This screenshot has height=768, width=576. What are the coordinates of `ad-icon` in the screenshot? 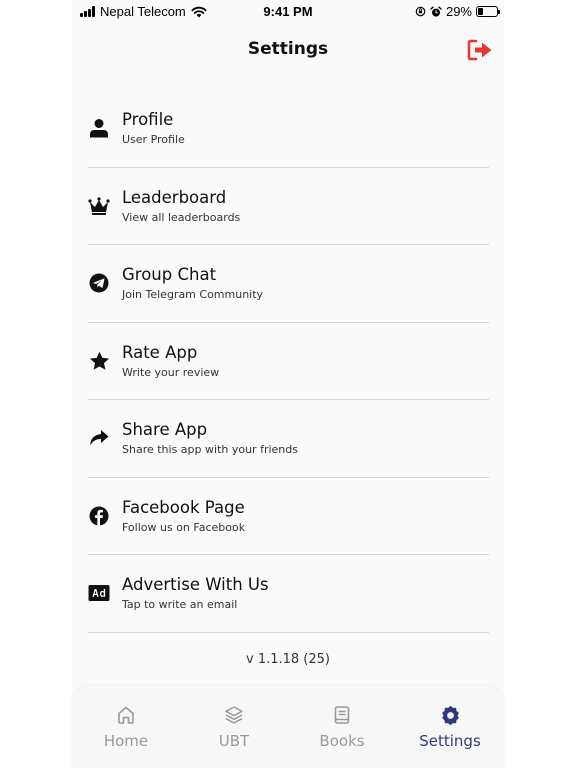 It's located at (99, 593).